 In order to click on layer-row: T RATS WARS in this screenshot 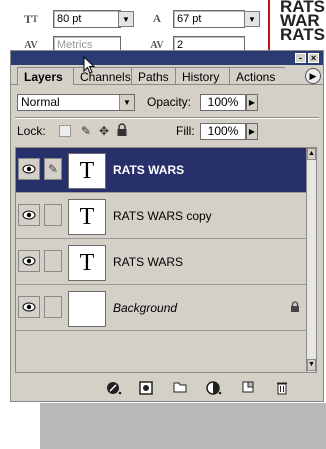, I will do `click(162, 262)`.